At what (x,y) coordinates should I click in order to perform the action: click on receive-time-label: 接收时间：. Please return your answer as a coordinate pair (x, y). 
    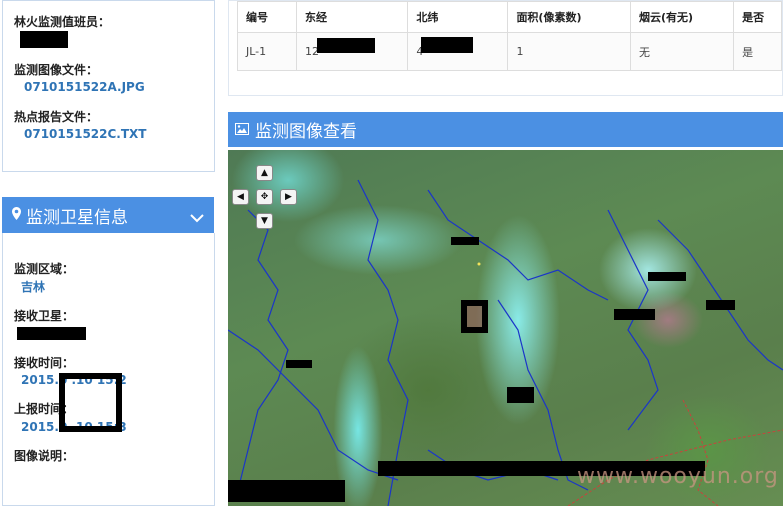
    Looking at the image, I should click on (44, 363).